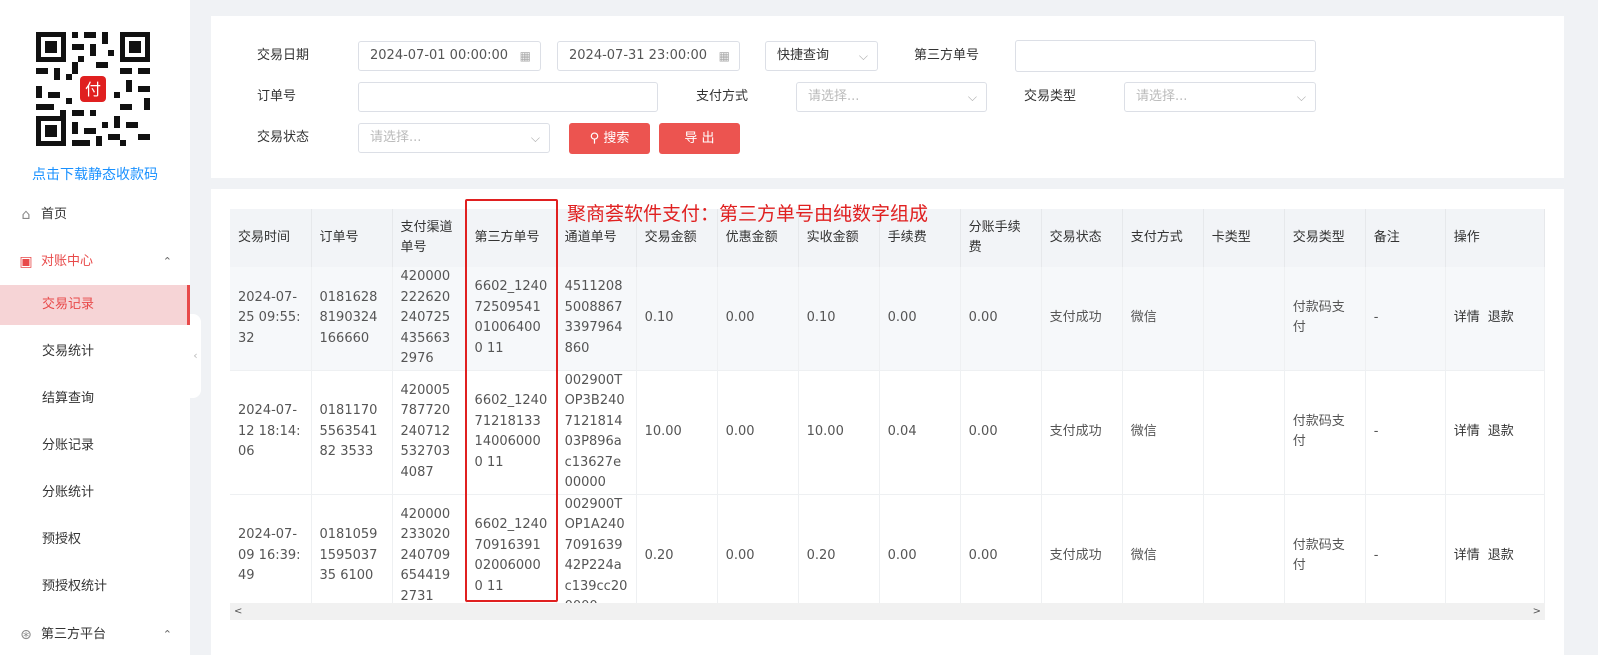 The height and width of the screenshot is (655, 1598). I want to click on search-icon: ⚲, so click(594, 138).